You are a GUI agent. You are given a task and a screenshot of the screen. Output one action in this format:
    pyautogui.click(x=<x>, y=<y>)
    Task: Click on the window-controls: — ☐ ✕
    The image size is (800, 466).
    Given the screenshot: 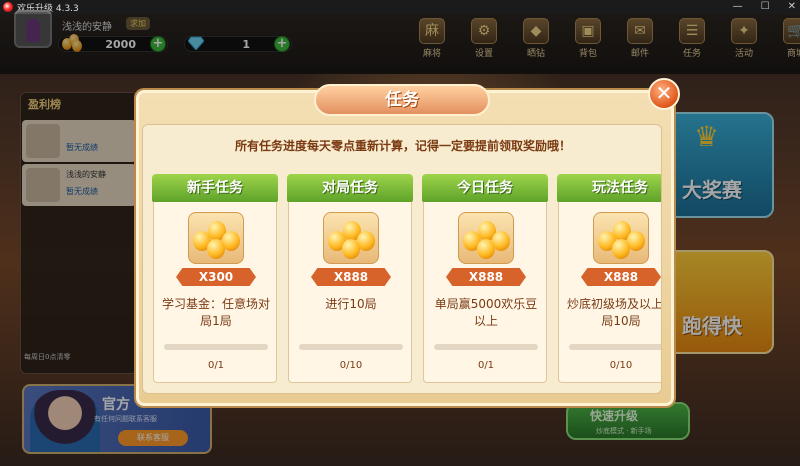 What is the action you would take?
    pyautogui.click(x=764, y=7)
    